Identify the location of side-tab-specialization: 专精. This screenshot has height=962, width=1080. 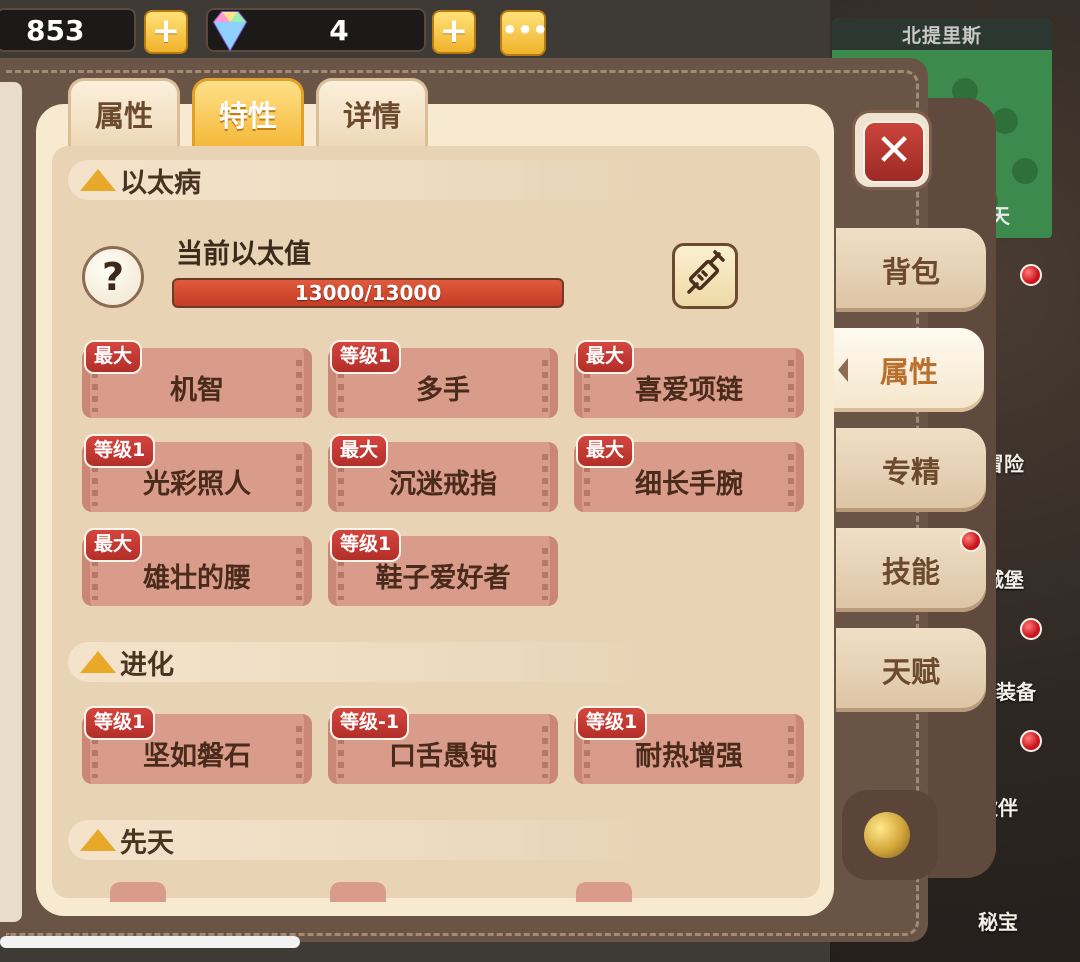
(911, 470).